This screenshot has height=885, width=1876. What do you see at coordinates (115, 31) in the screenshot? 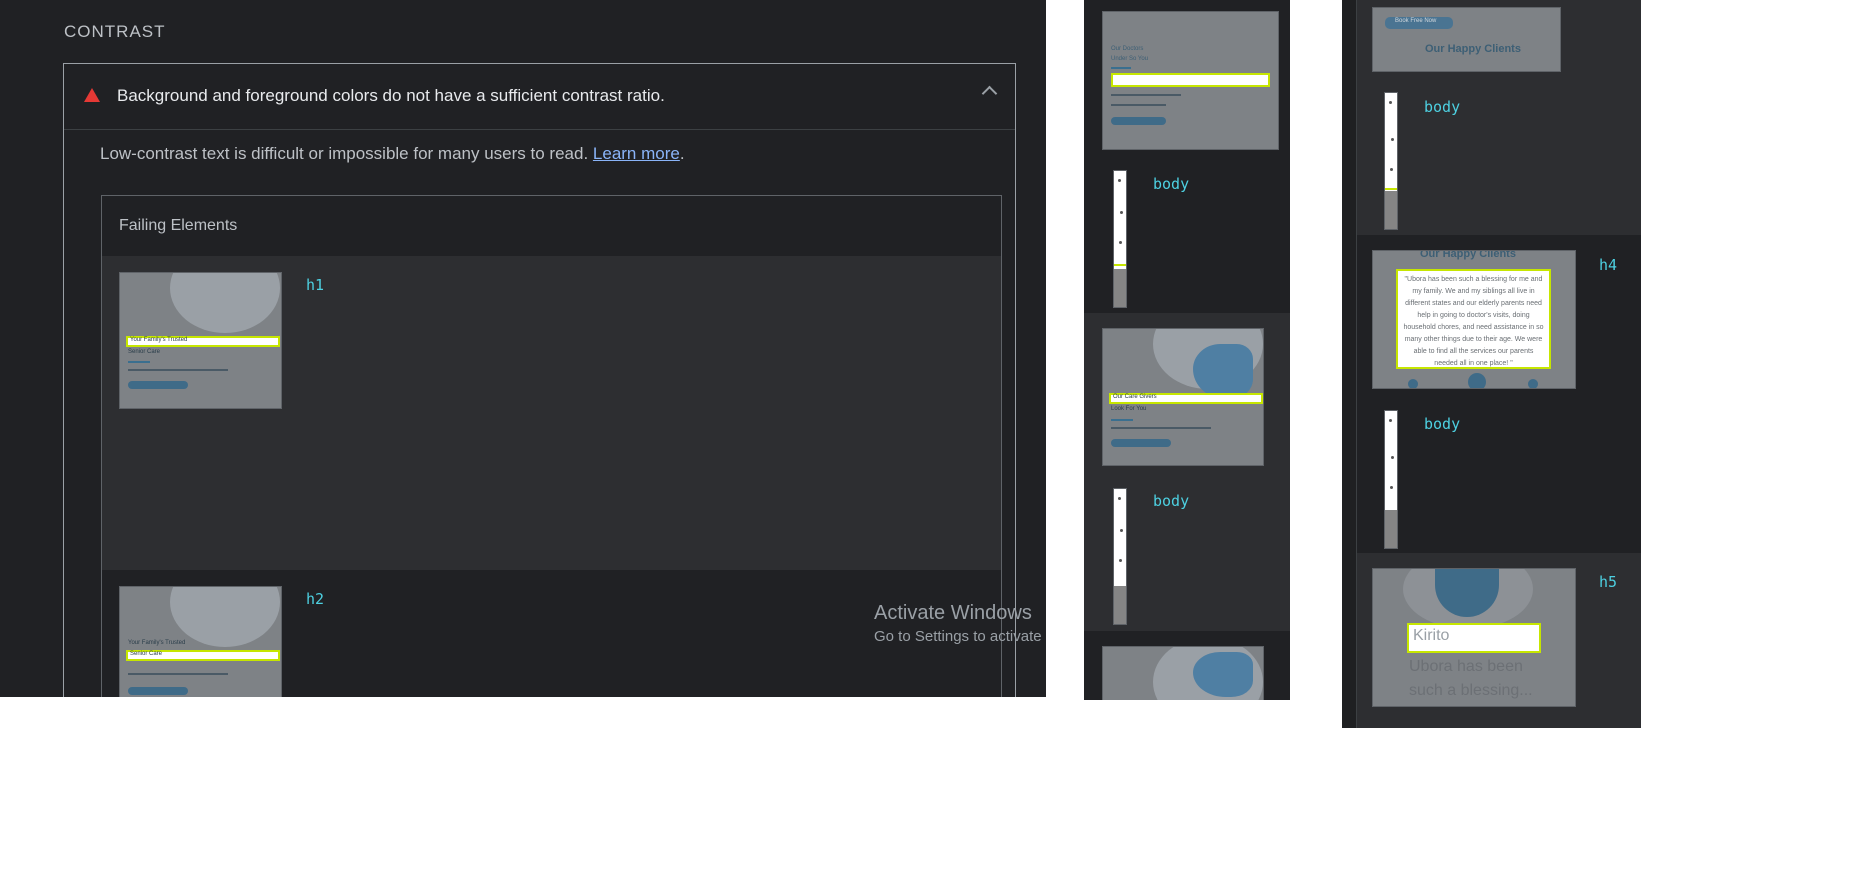
I see `section-title: CONTRAST` at bounding box center [115, 31].